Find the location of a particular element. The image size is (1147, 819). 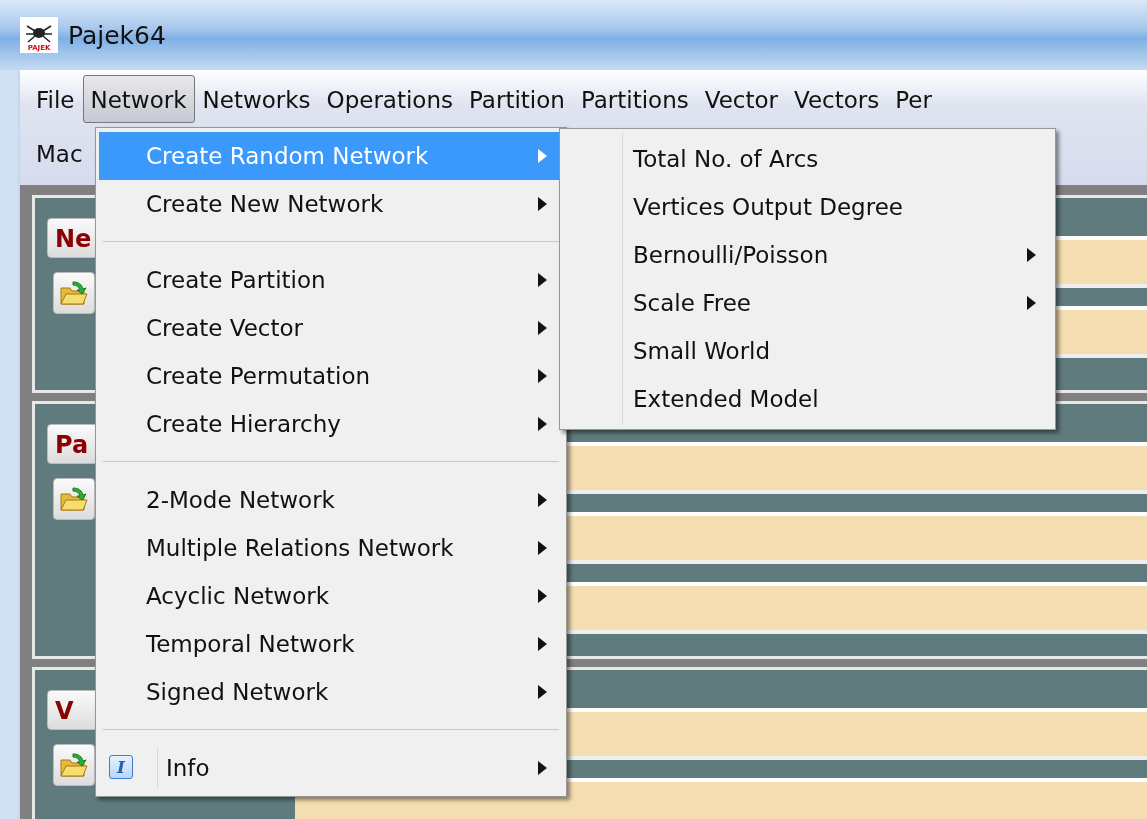

menu-item: I Info is located at coordinates (331, 768).